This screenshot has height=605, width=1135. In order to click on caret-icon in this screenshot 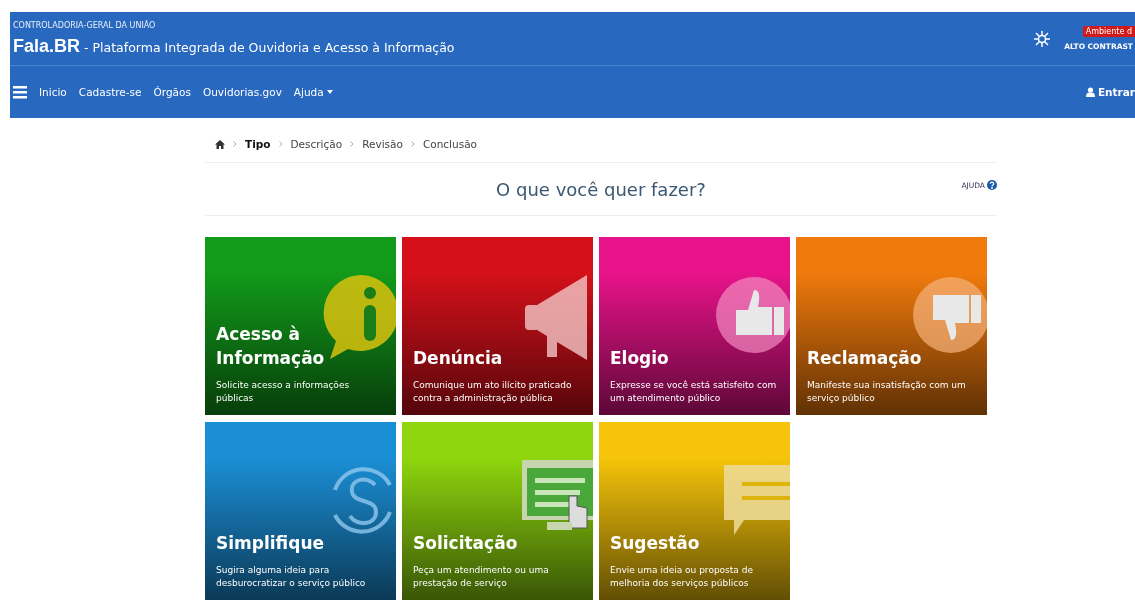, I will do `click(329, 92)`.